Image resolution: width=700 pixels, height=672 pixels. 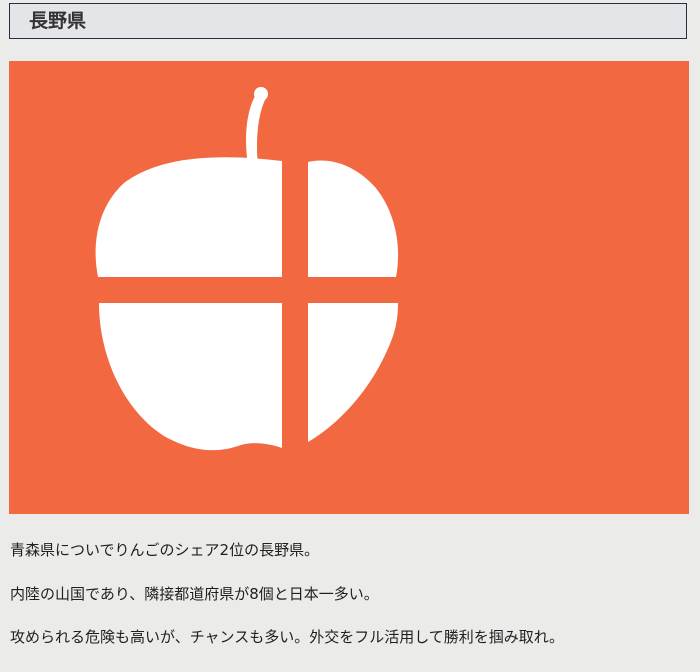 I want to click on page-title-bar: 長野県, so click(x=348, y=21).